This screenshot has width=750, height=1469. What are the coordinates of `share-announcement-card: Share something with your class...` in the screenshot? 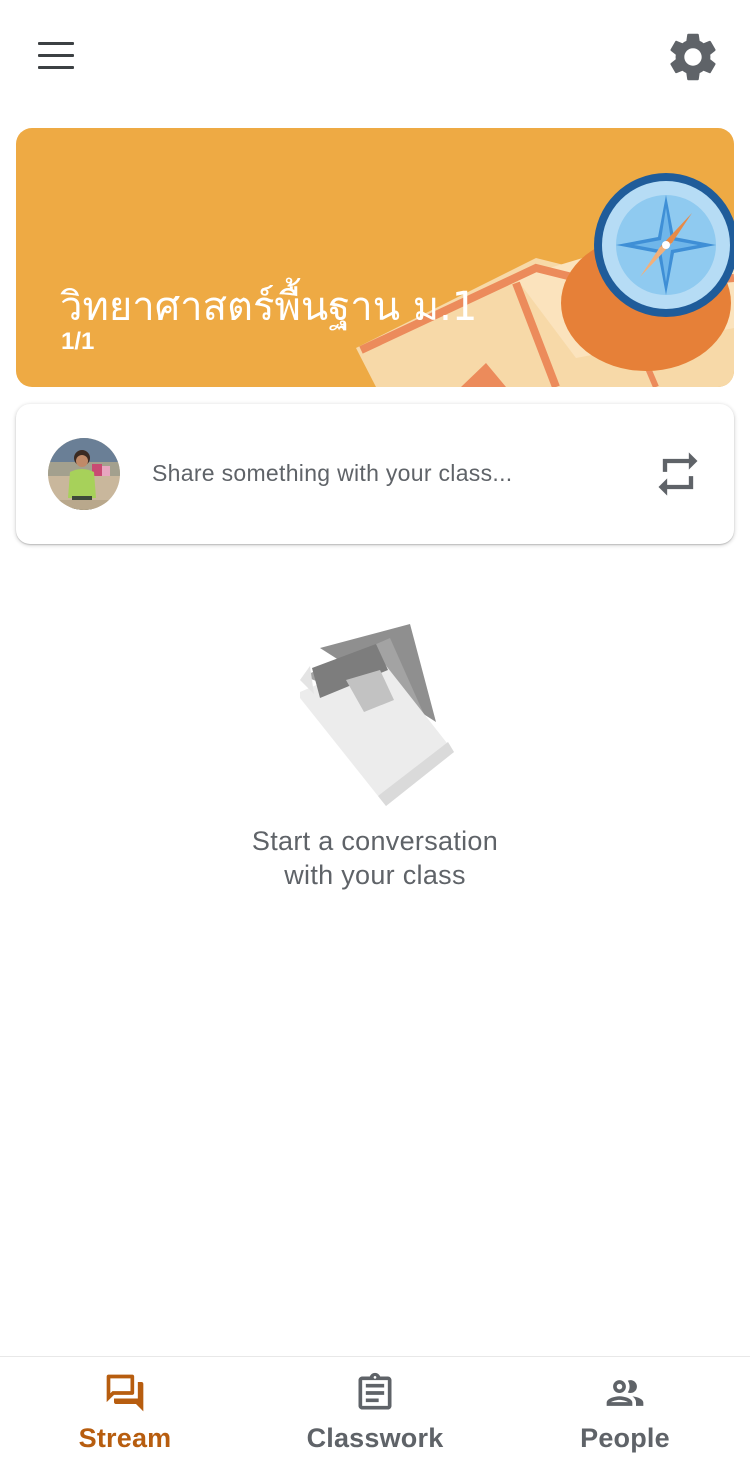 It's located at (375, 474).